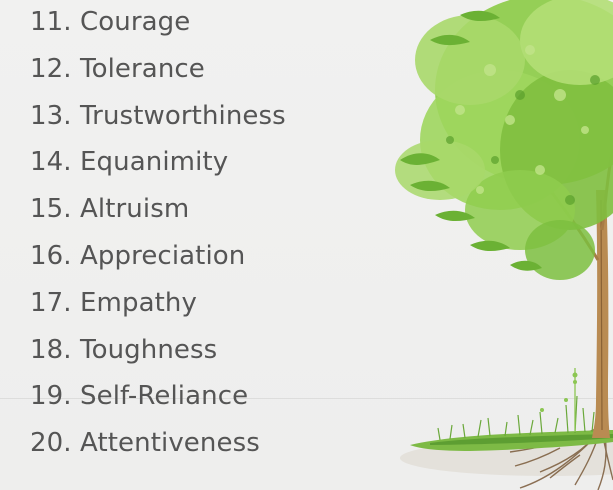 The height and width of the screenshot is (490, 613). I want to click on list-item: 20. Attentiveness, so click(145, 443).